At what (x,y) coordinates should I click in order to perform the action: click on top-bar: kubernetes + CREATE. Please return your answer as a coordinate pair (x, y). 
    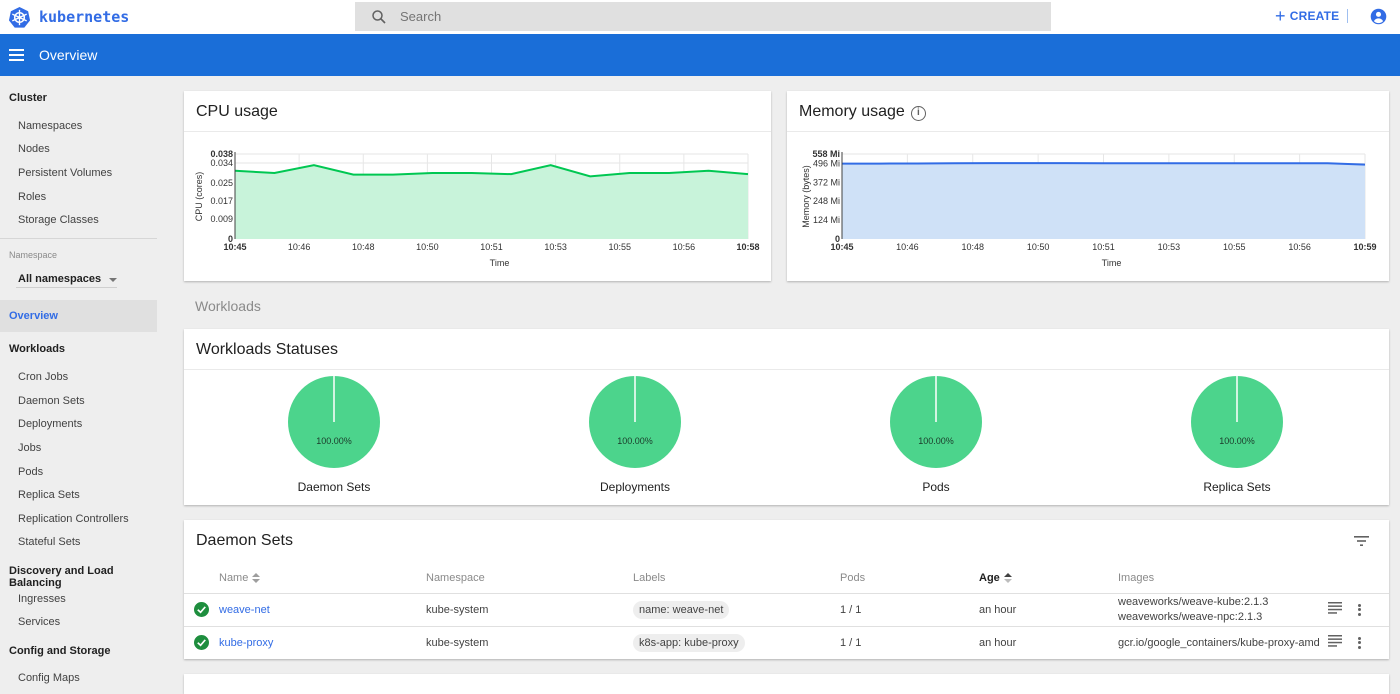
    Looking at the image, I should click on (700, 17).